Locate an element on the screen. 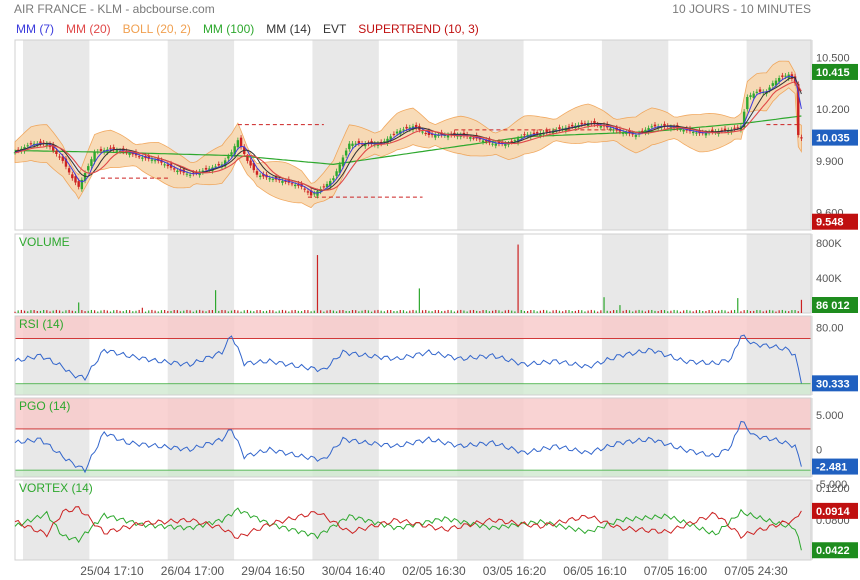  x-tick-label: 02/05 16:30 is located at coordinates (434, 571).